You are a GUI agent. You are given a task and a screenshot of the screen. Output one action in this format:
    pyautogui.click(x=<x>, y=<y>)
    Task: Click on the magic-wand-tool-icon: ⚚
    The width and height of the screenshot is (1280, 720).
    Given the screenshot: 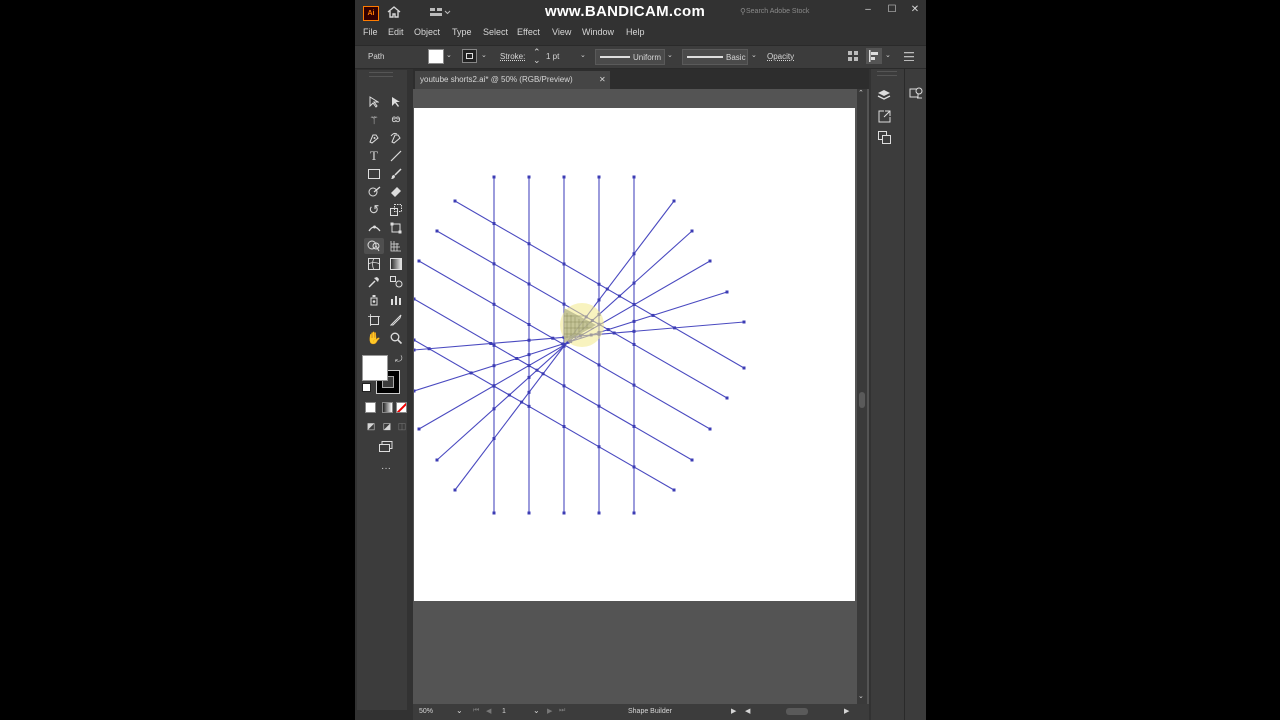 What is the action you would take?
    pyautogui.click(x=374, y=120)
    